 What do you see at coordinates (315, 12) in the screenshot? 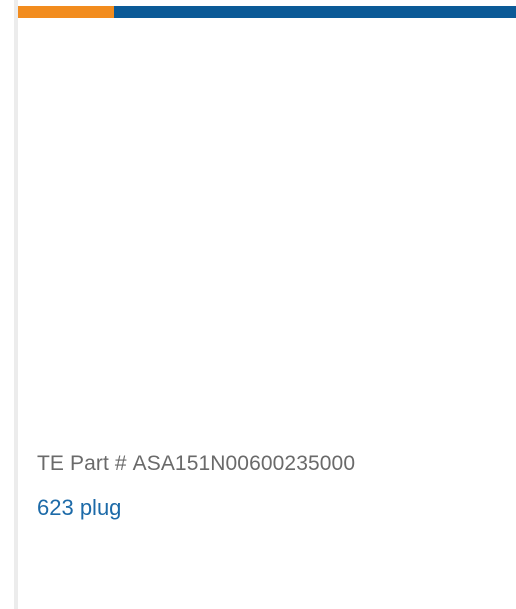
I see `accent-bar-blue` at bounding box center [315, 12].